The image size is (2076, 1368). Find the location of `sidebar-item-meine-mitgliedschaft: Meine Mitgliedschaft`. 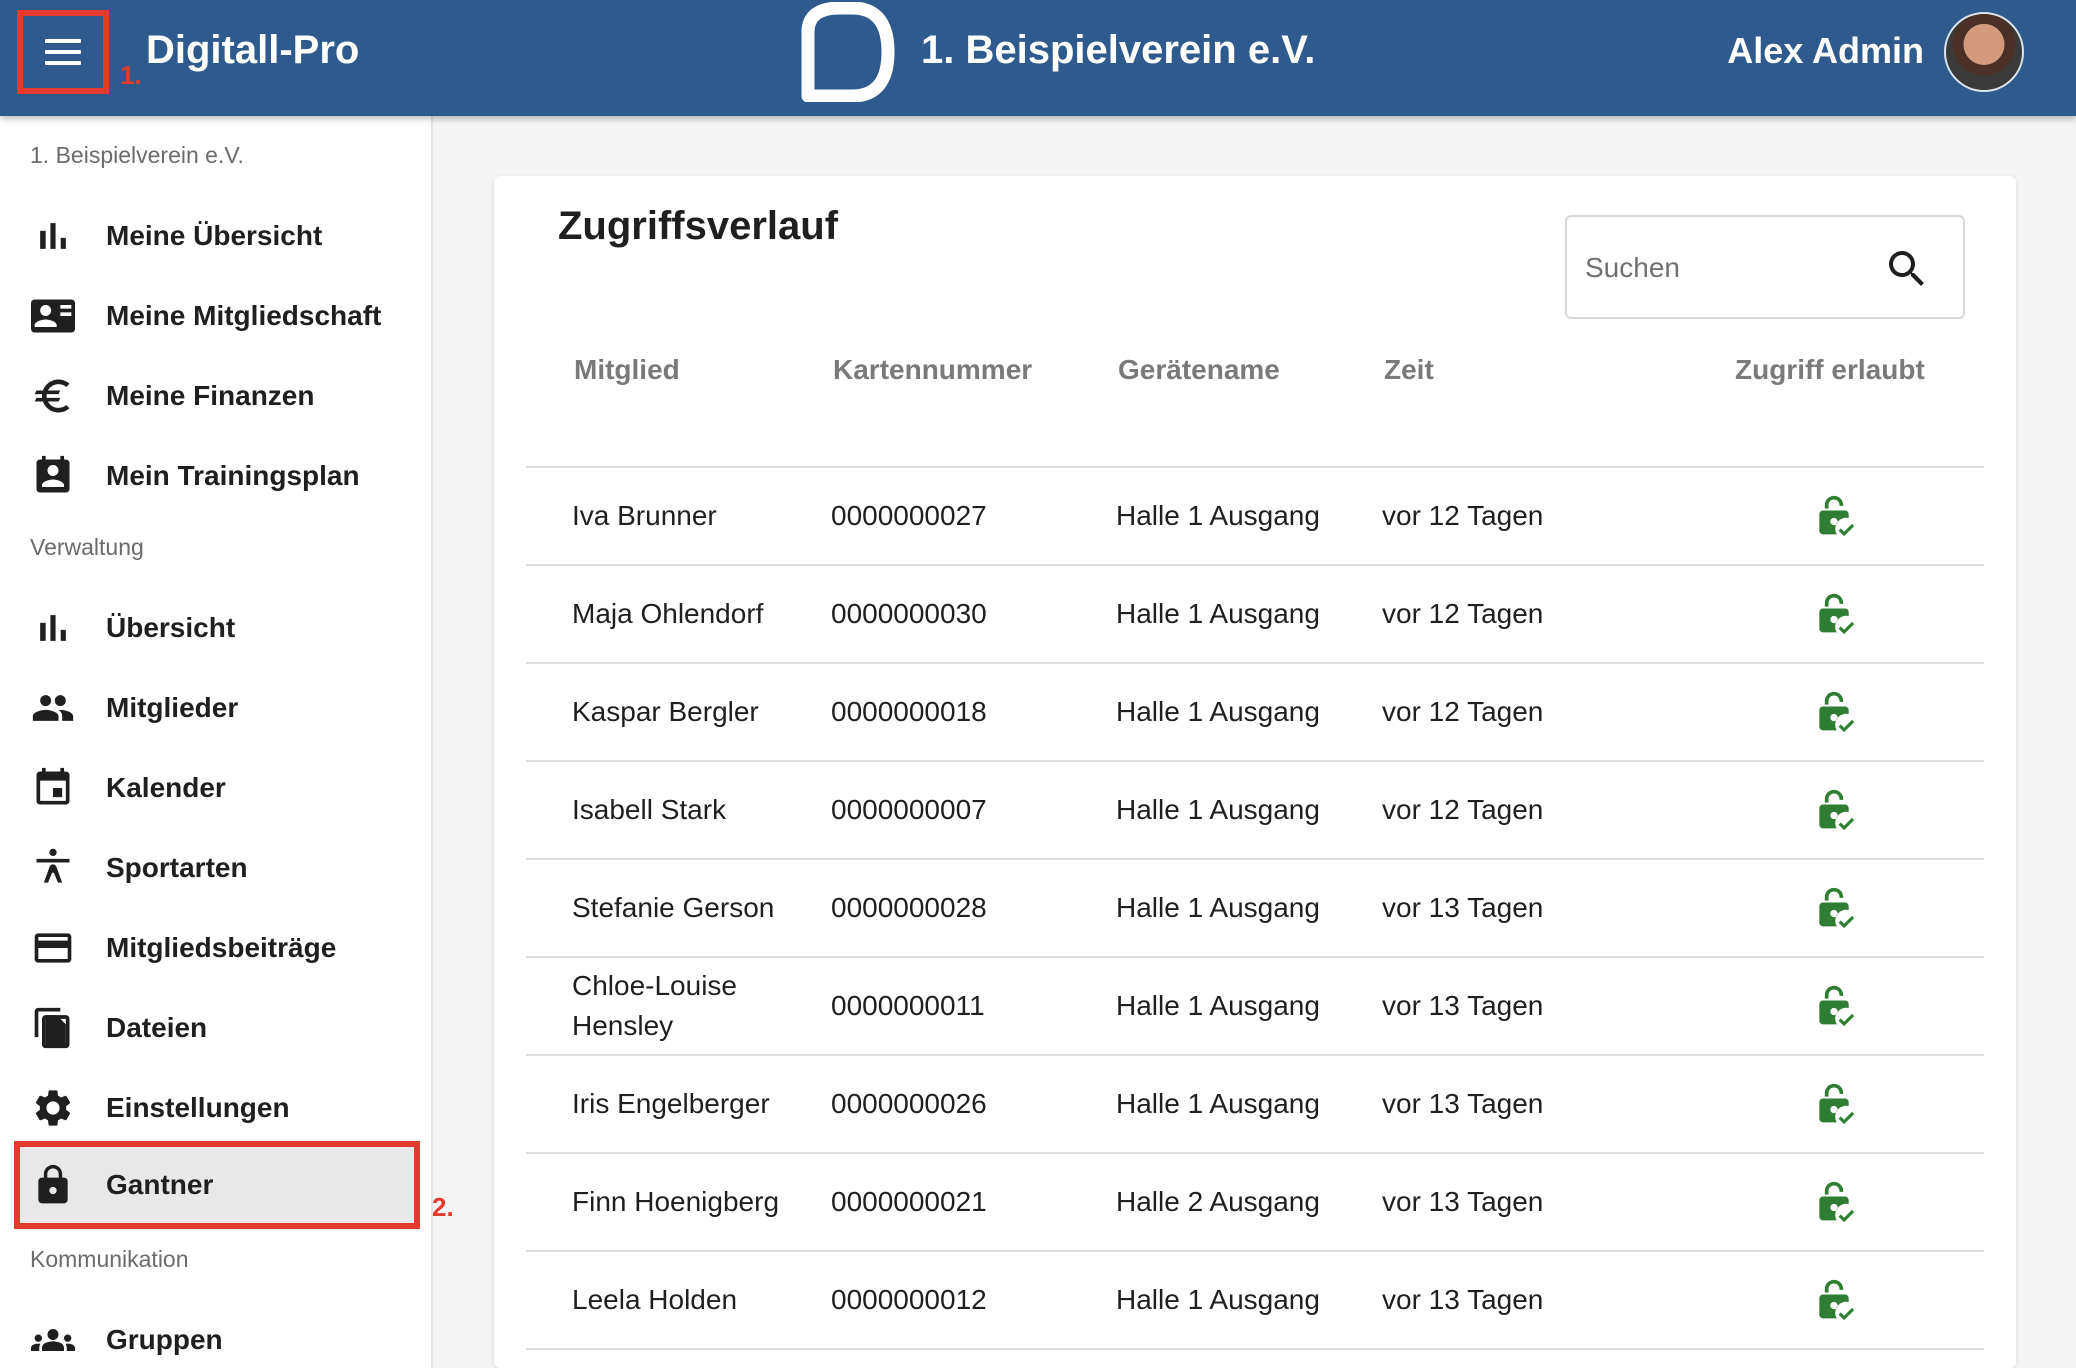

sidebar-item-meine-mitgliedschaft: Meine Mitgliedschaft is located at coordinates (217, 316).